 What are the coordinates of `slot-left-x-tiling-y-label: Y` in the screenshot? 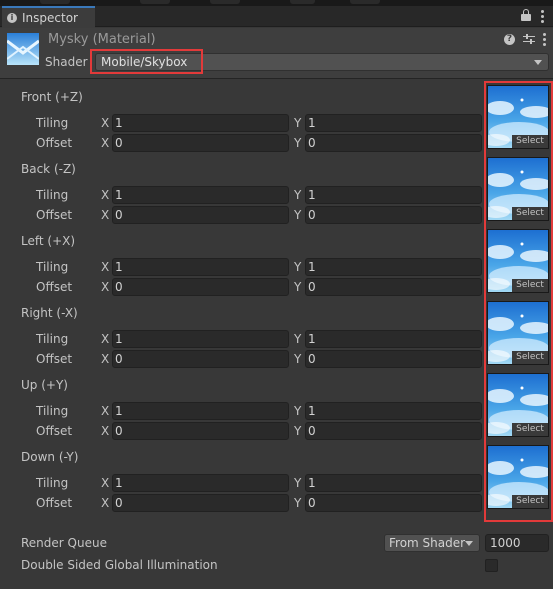 It's located at (298, 267).